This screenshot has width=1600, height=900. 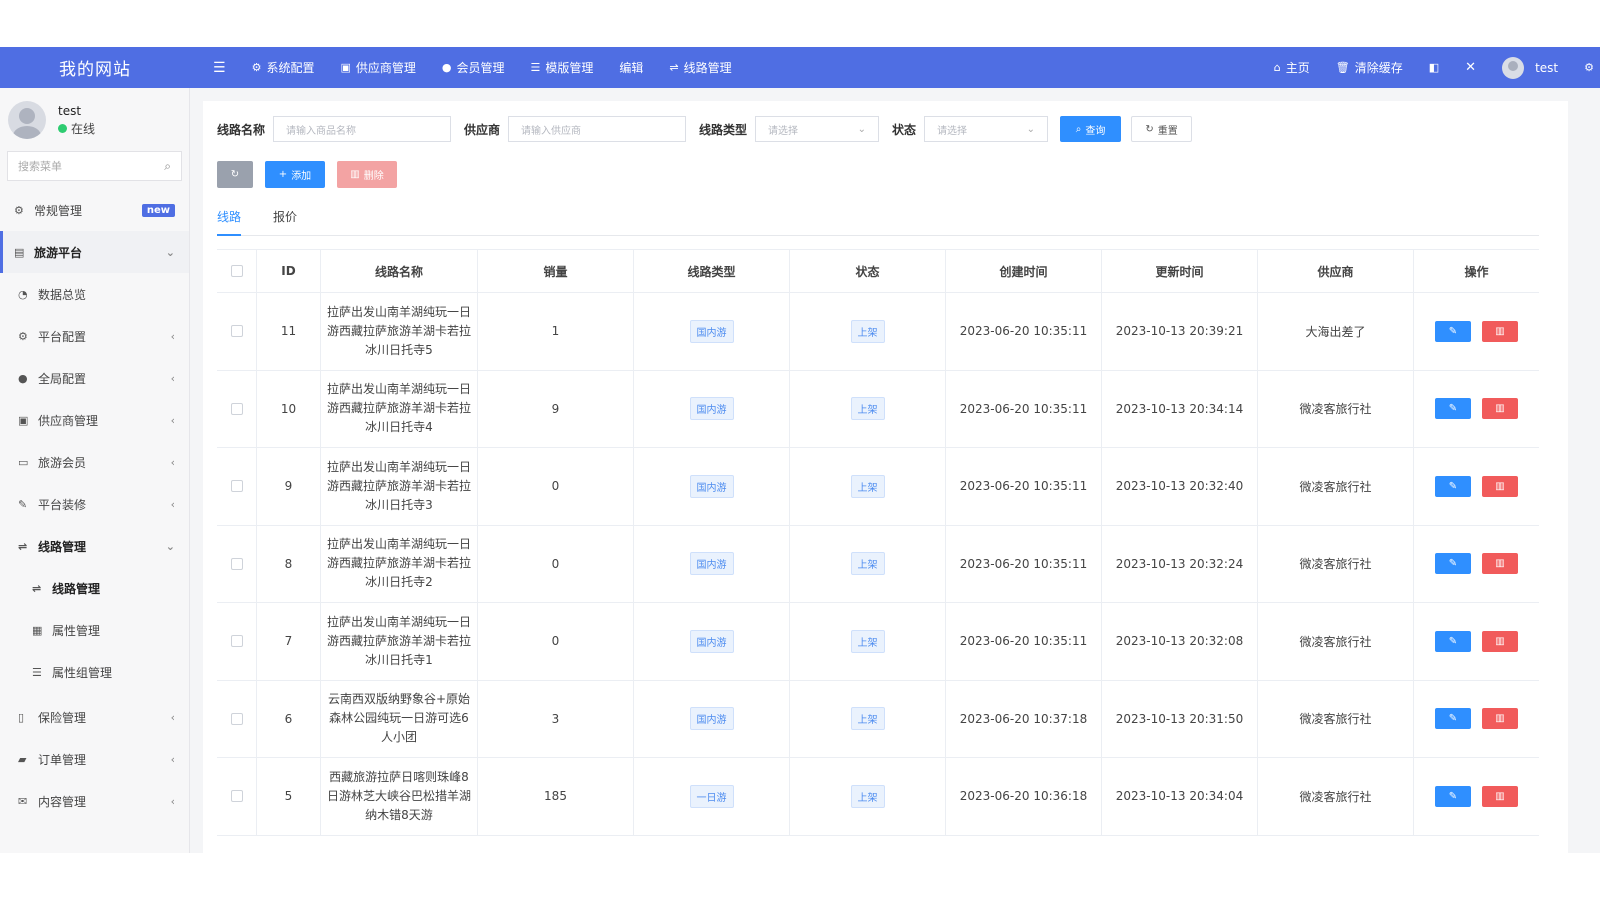 What do you see at coordinates (94, 210) in the screenshot?
I see `sidebar-item-general: ⚙ 常规管理 new` at bounding box center [94, 210].